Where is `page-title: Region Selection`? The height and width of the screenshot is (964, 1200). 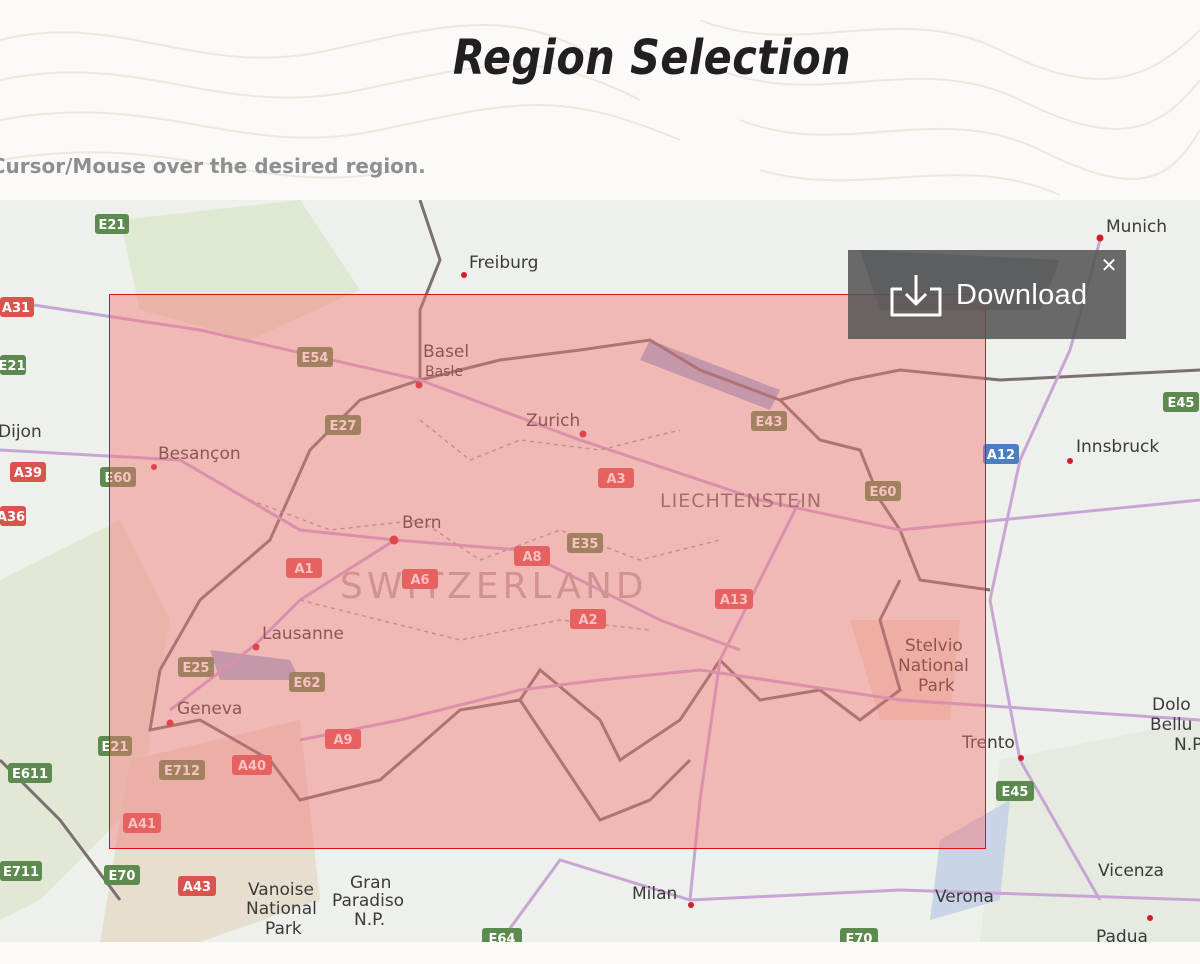
page-title: Region Selection is located at coordinates (652, 57).